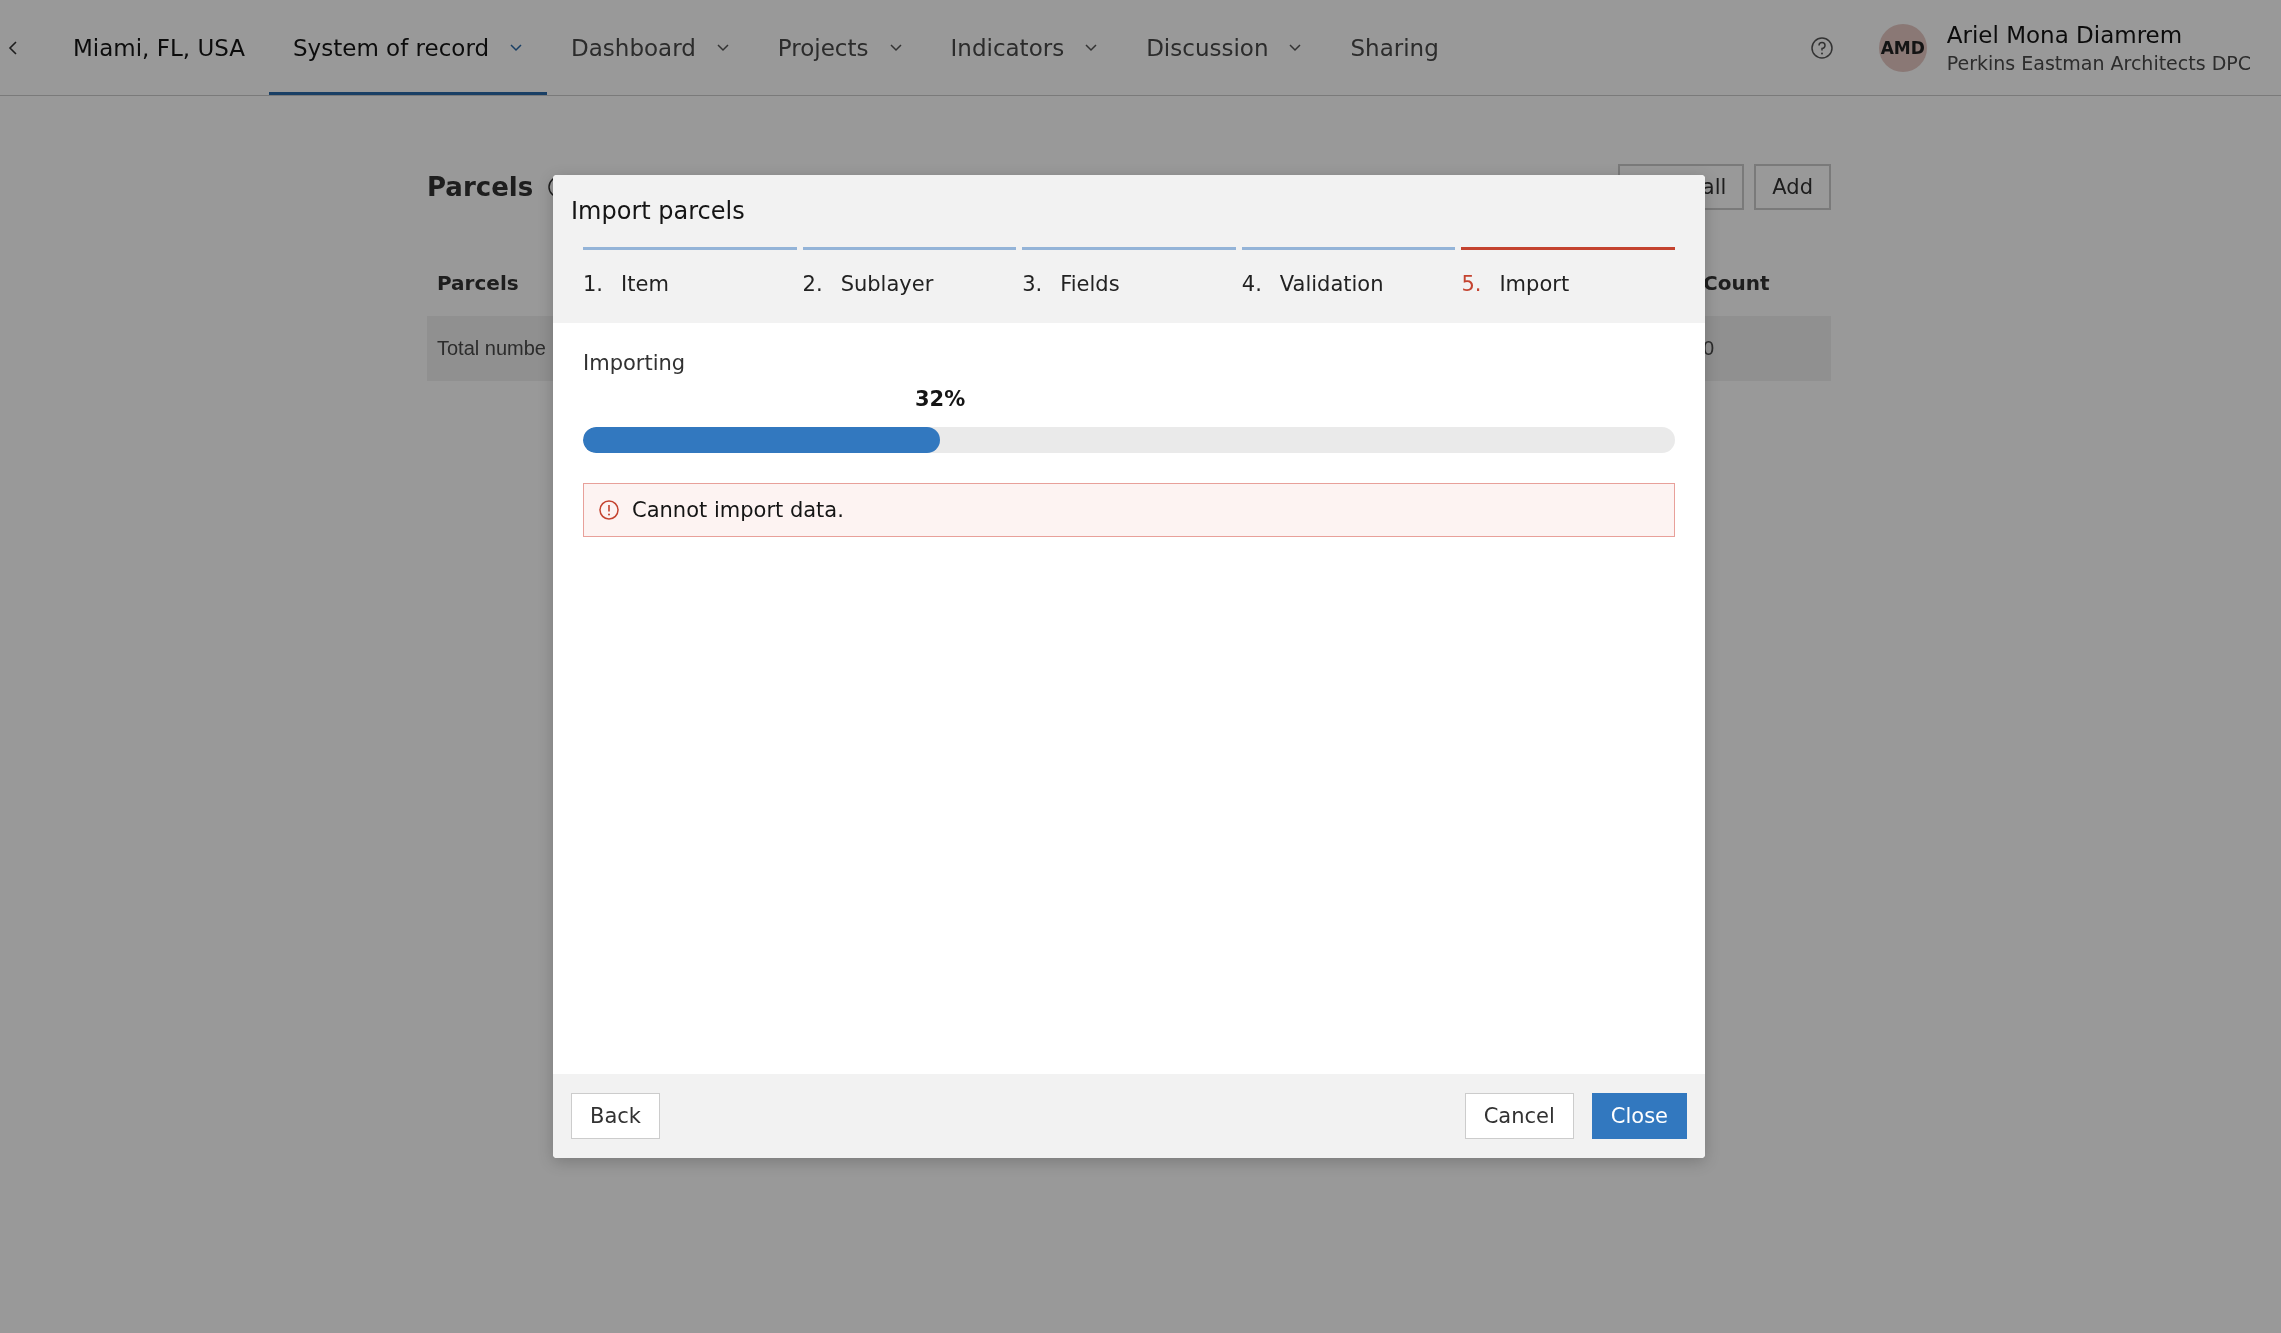 Image resolution: width=2281 pixels, height=1333 pixels. What do you see at coordinates (1129, 271) in the screenshot?
I see `wizard-step: 3. Fields` at bounding box center [1129, 271].